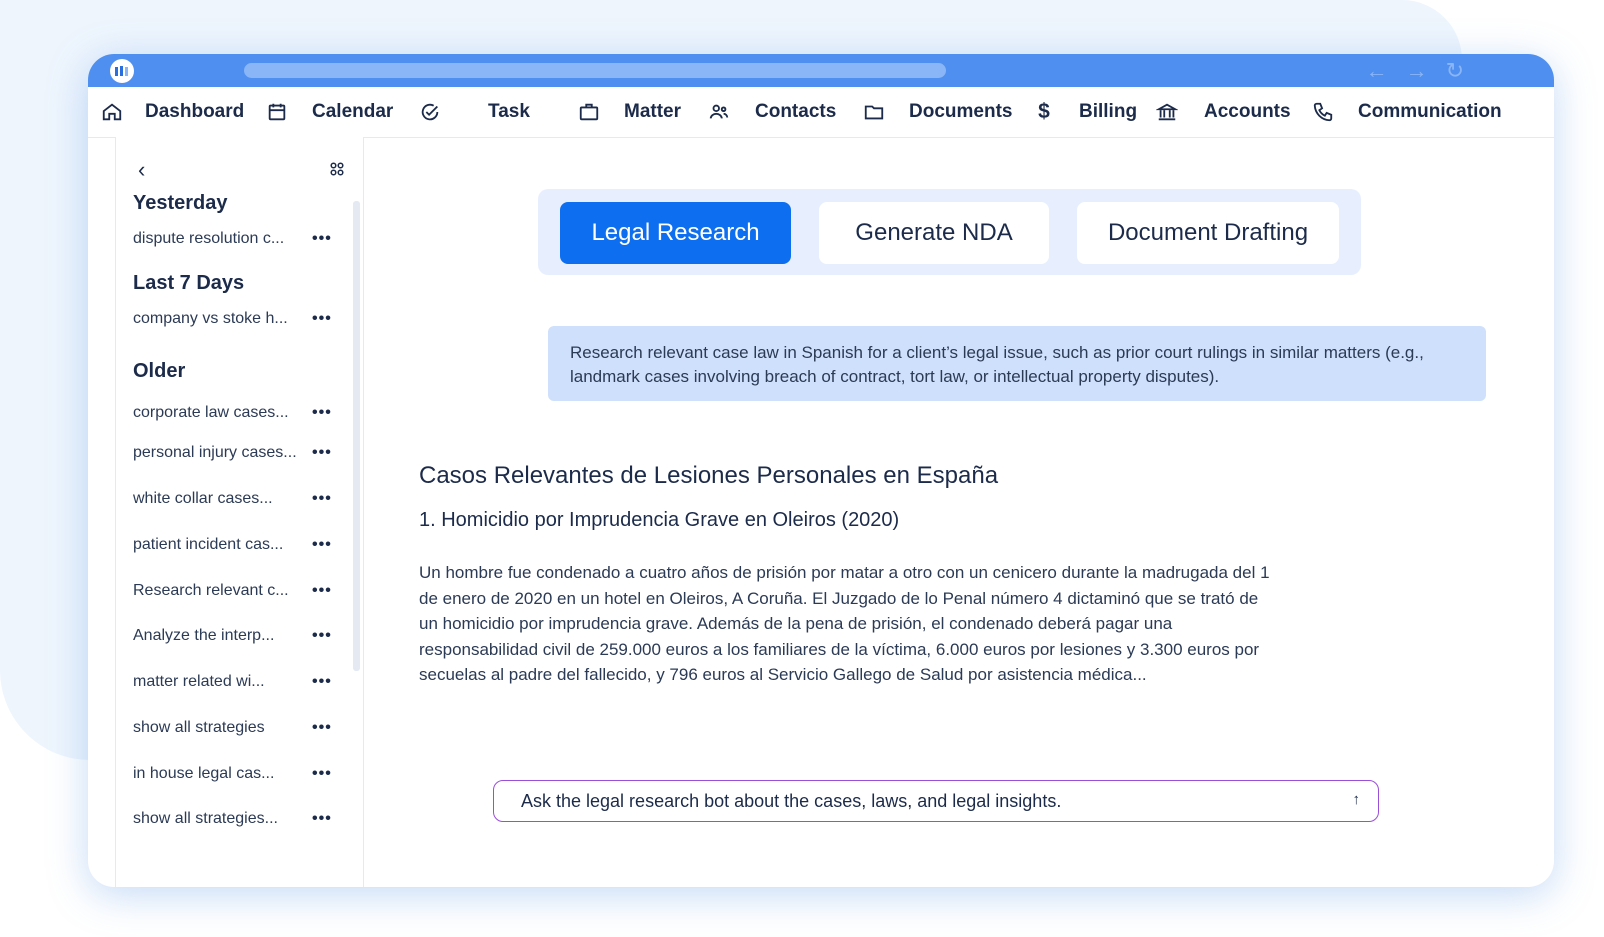 The width and height of the screenshot is (1604, 937). Describe the element at coordinates (337, 171) in the screenshot. I see `grid-icon` at that location.